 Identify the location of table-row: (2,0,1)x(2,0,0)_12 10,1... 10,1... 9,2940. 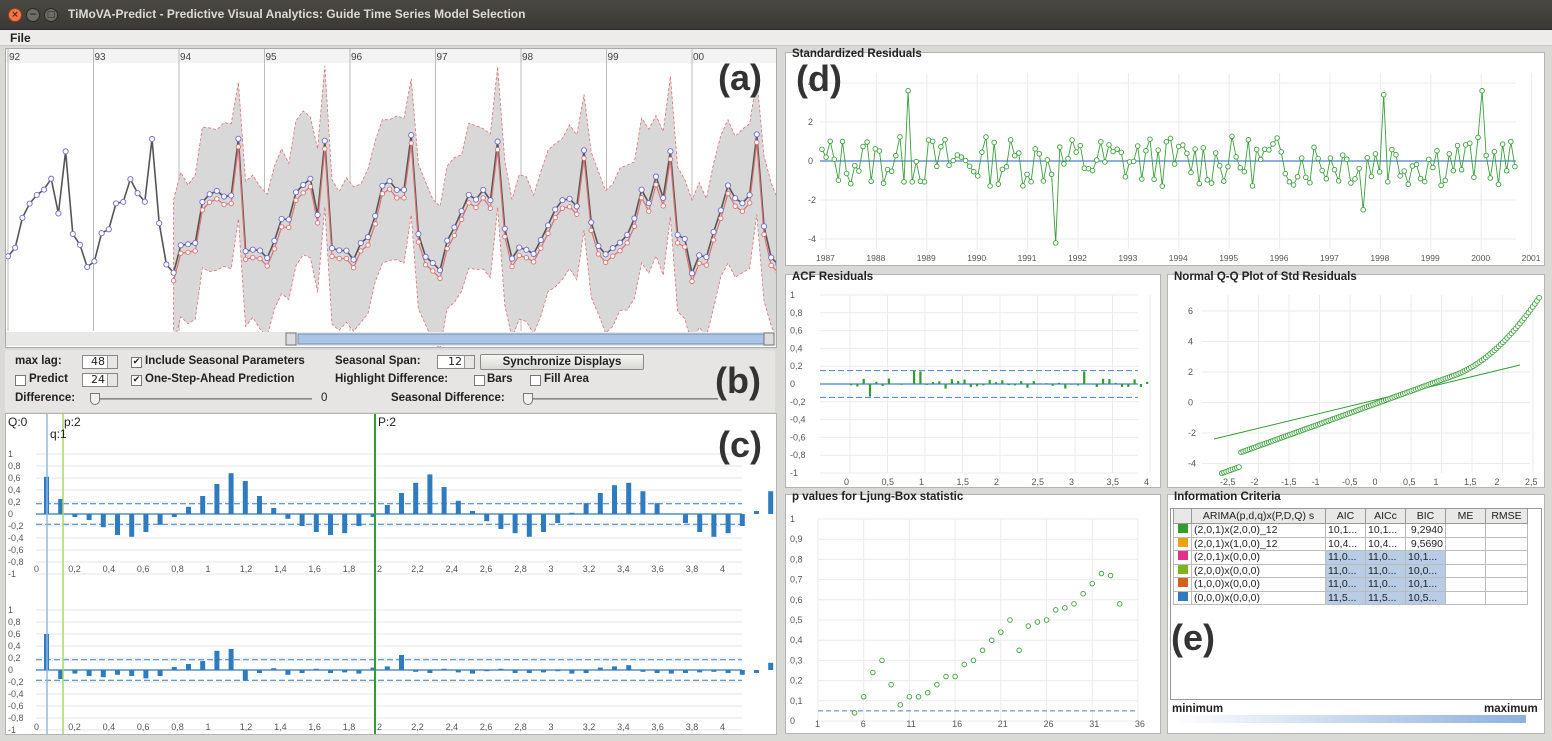
(1350, 530).